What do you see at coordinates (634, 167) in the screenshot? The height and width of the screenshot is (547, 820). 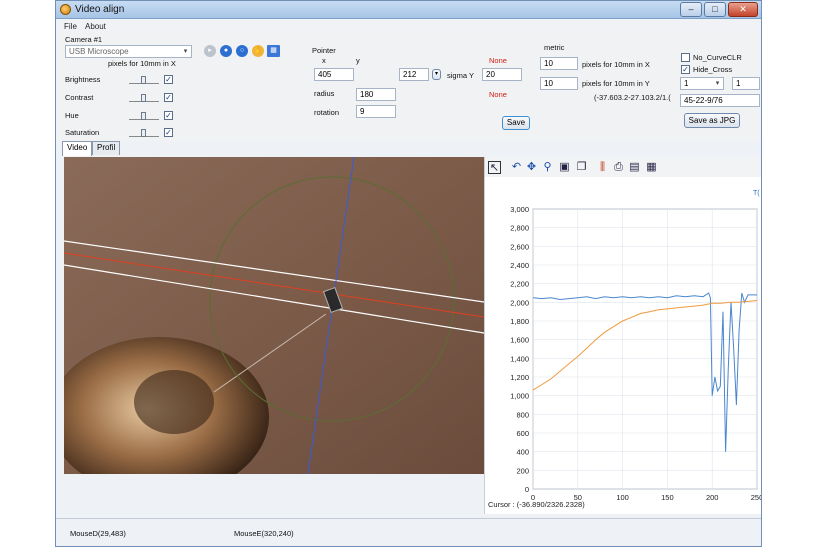 I see `export-icon: ▤` at bounding box center [634, 167].